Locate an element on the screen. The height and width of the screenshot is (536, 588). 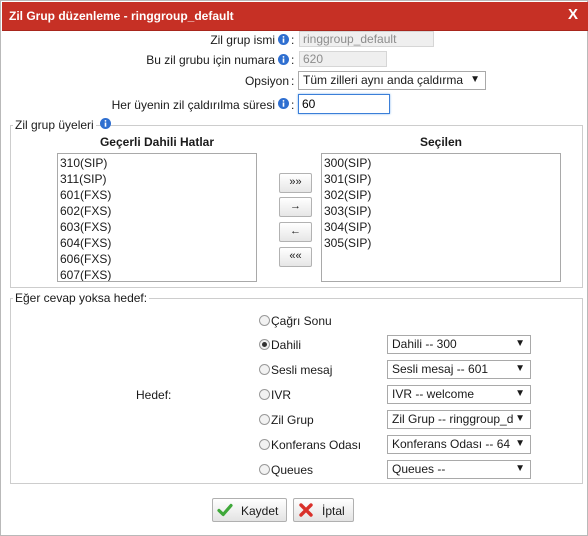
group-name-field: ringgroup_default is located at coordinates (366, 39).